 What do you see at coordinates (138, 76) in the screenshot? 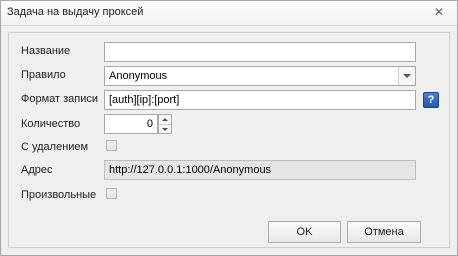
I see `rule-select-value: Anonymous` at bounding box center [138, 76].